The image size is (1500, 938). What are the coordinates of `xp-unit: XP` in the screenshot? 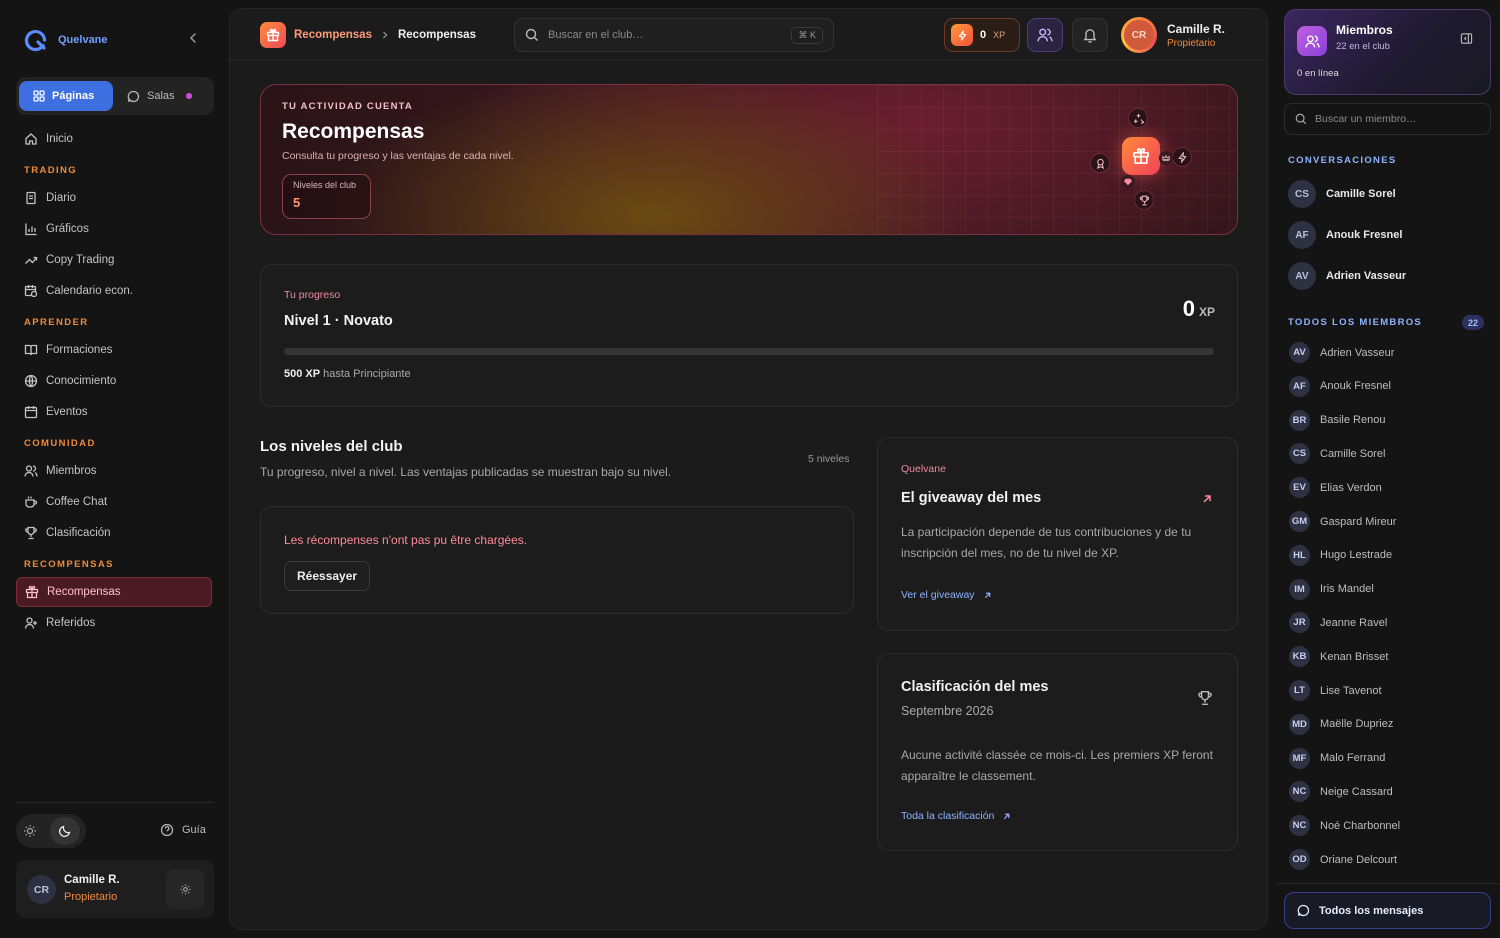 It's located at (999, 35).